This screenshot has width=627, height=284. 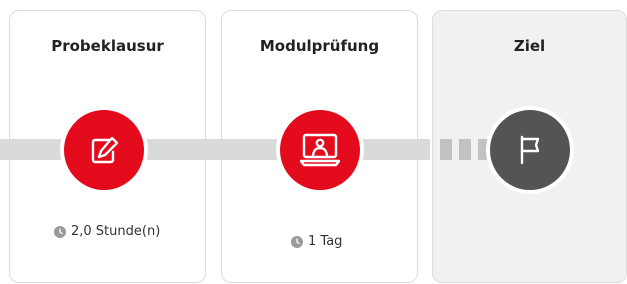 I want to click on duration-label: 2,0 Stunde(n), so click(x=116, y=231).